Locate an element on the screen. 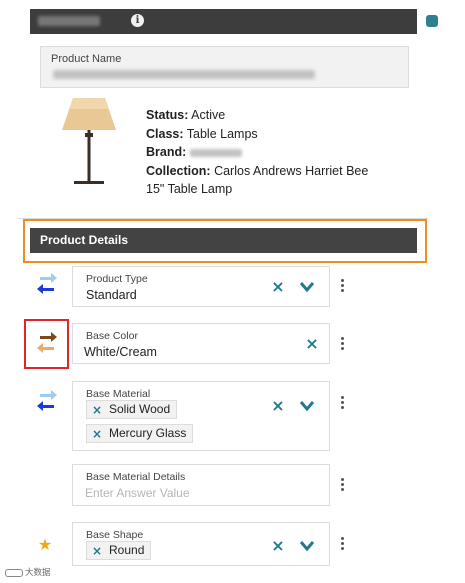  base-color-field: Base Color White/Cream × is located at coordinates (201, 343).